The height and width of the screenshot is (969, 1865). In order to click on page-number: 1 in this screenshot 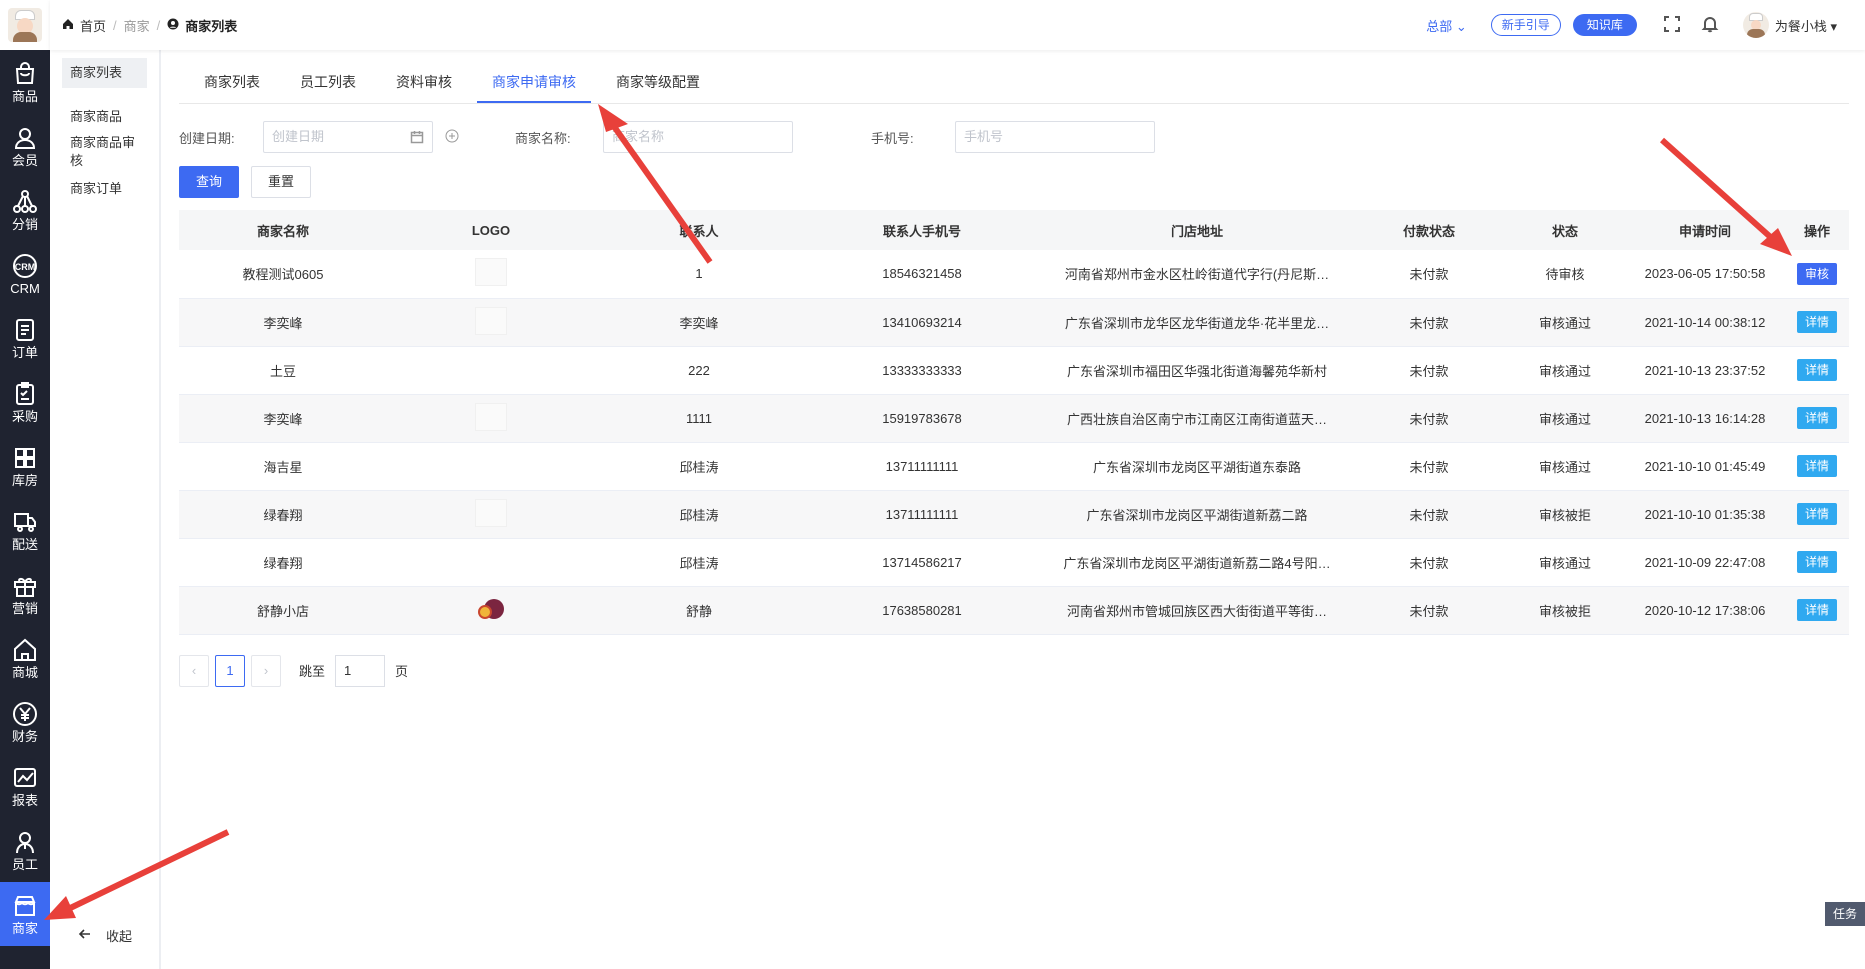, I will do `click(230, 670)`.